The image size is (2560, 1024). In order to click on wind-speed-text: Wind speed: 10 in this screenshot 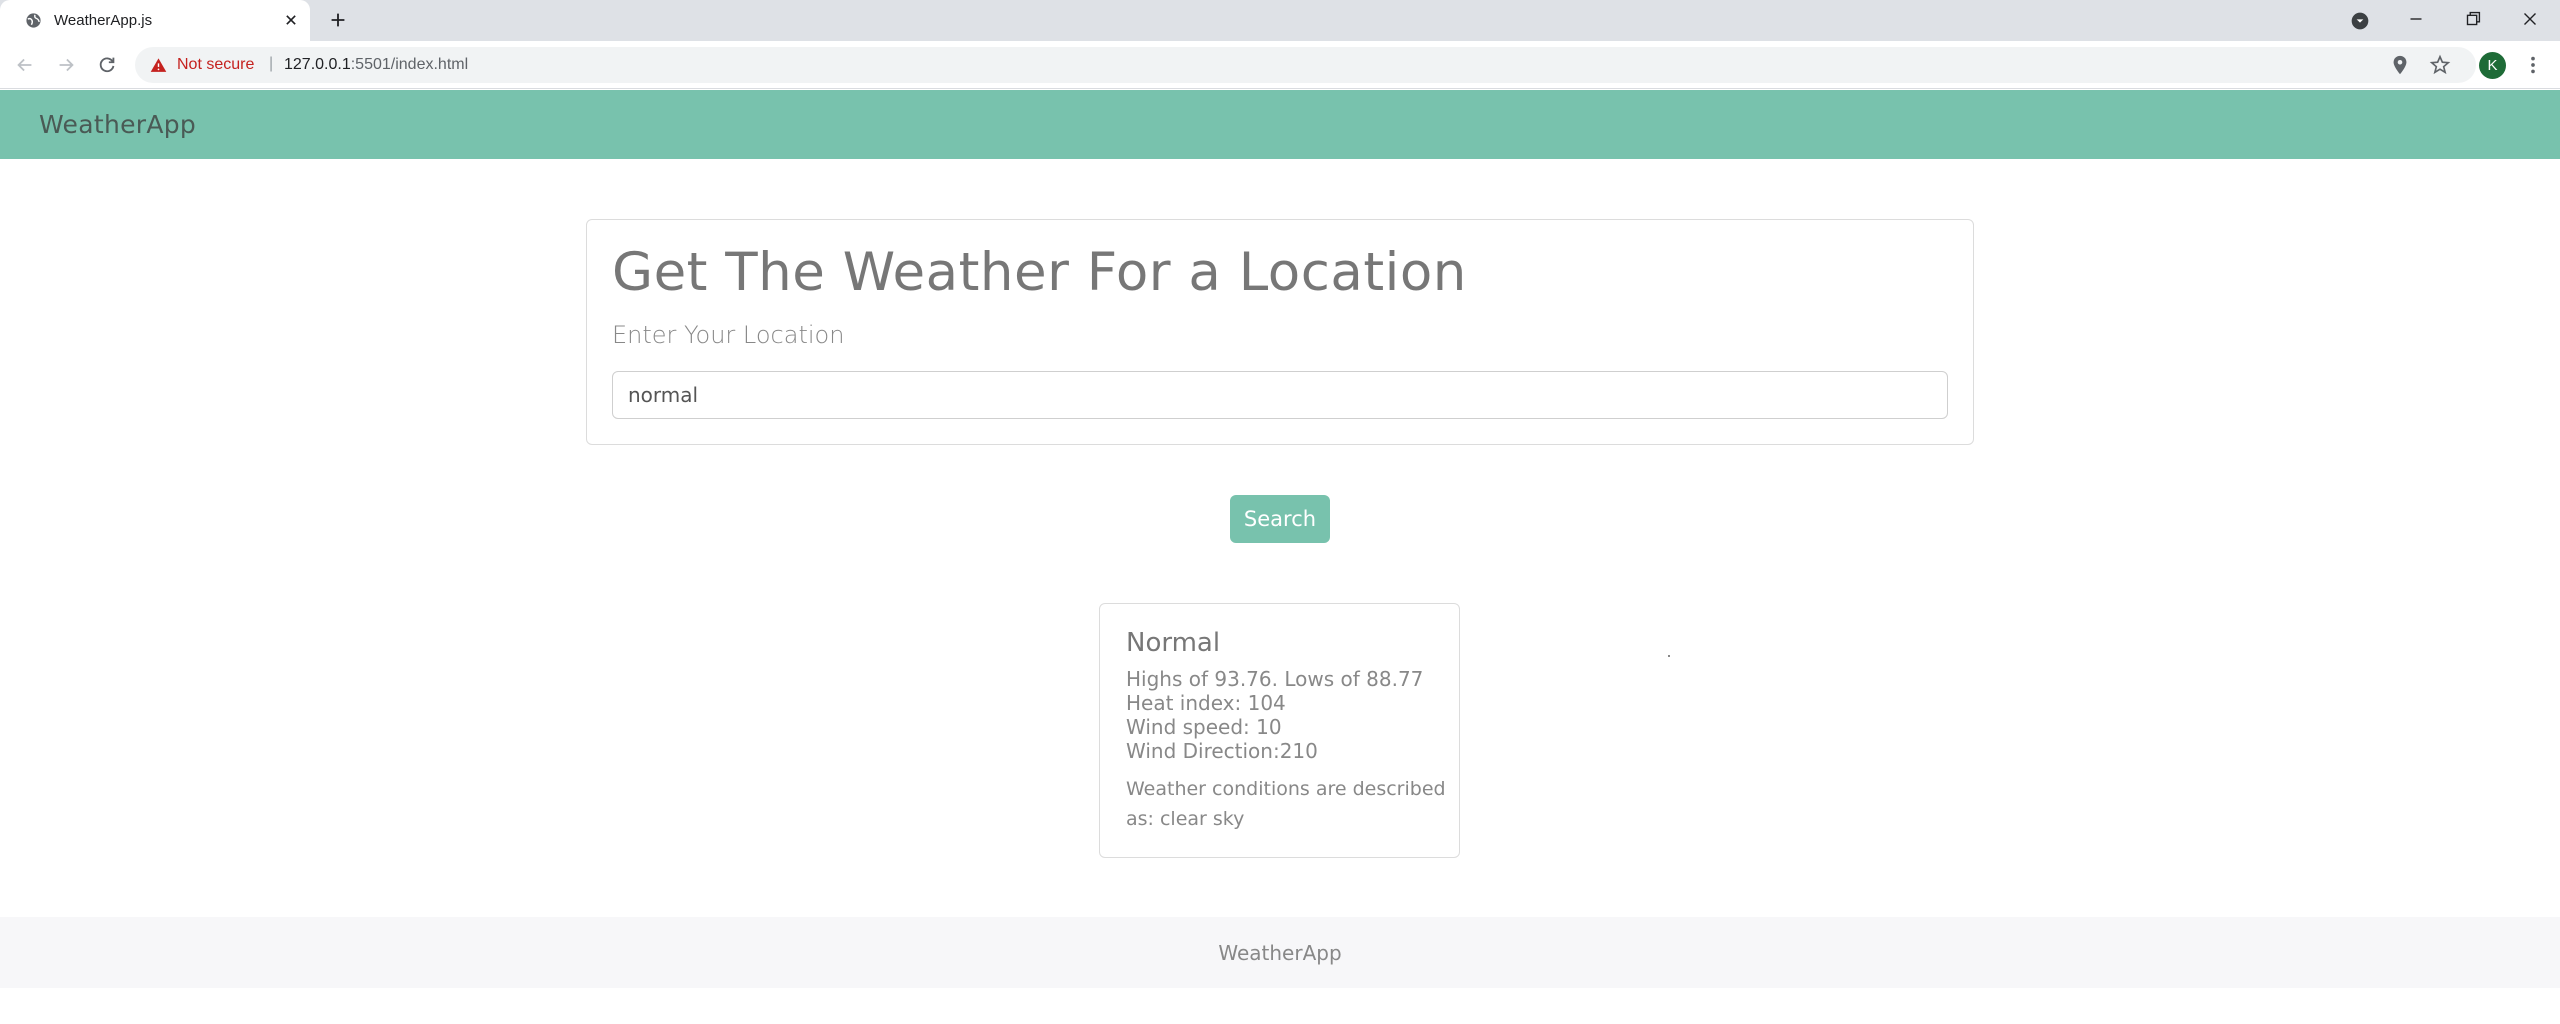, I will do `click(1204, 727)`.